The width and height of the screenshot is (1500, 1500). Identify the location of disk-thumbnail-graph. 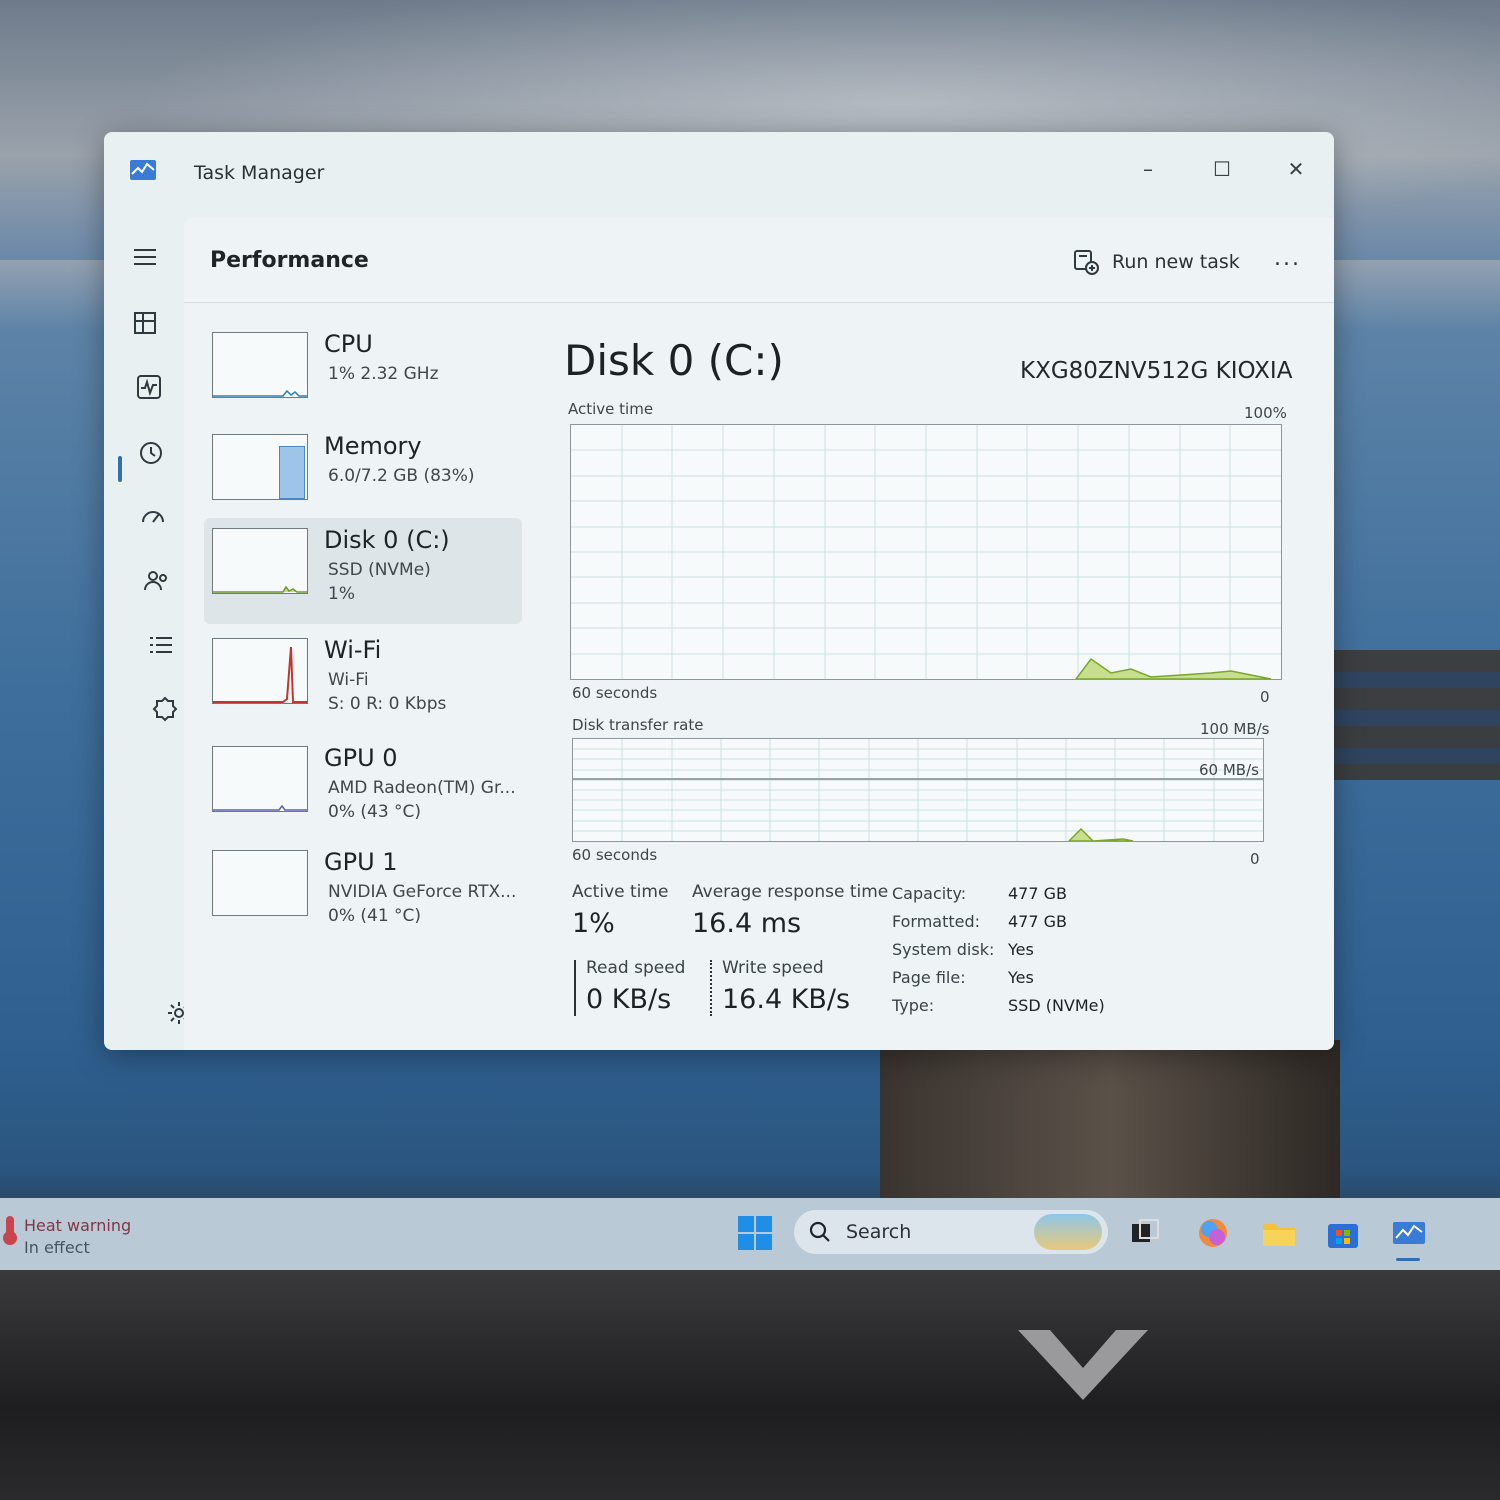
(260, 561).